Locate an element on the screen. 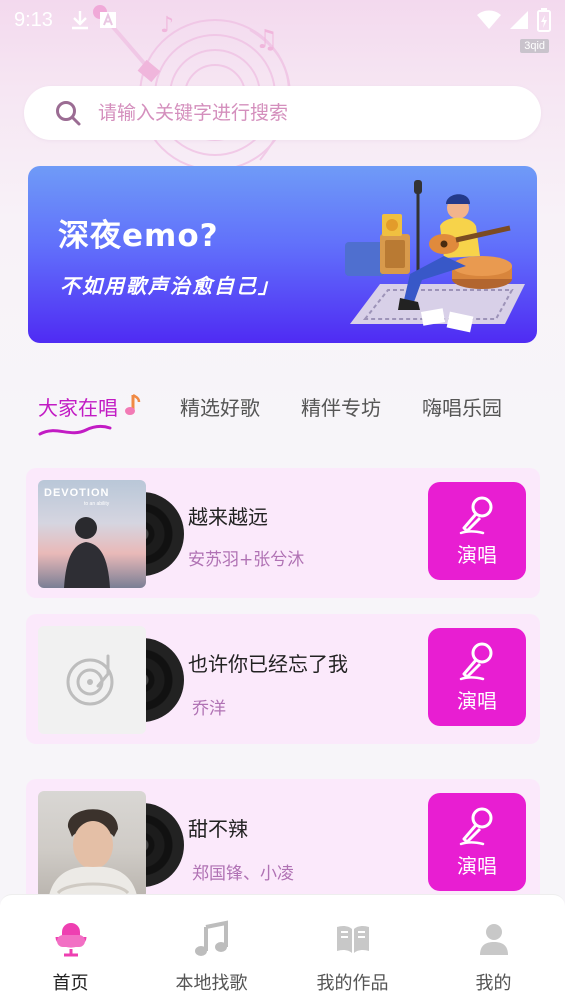 Image resolution: width=565 pixels, height=1004 pixels. song-card: DEVOTION to an ability 越来越远 安苏羽+张兮沐 演唱 is located at coordinates (283, 533).